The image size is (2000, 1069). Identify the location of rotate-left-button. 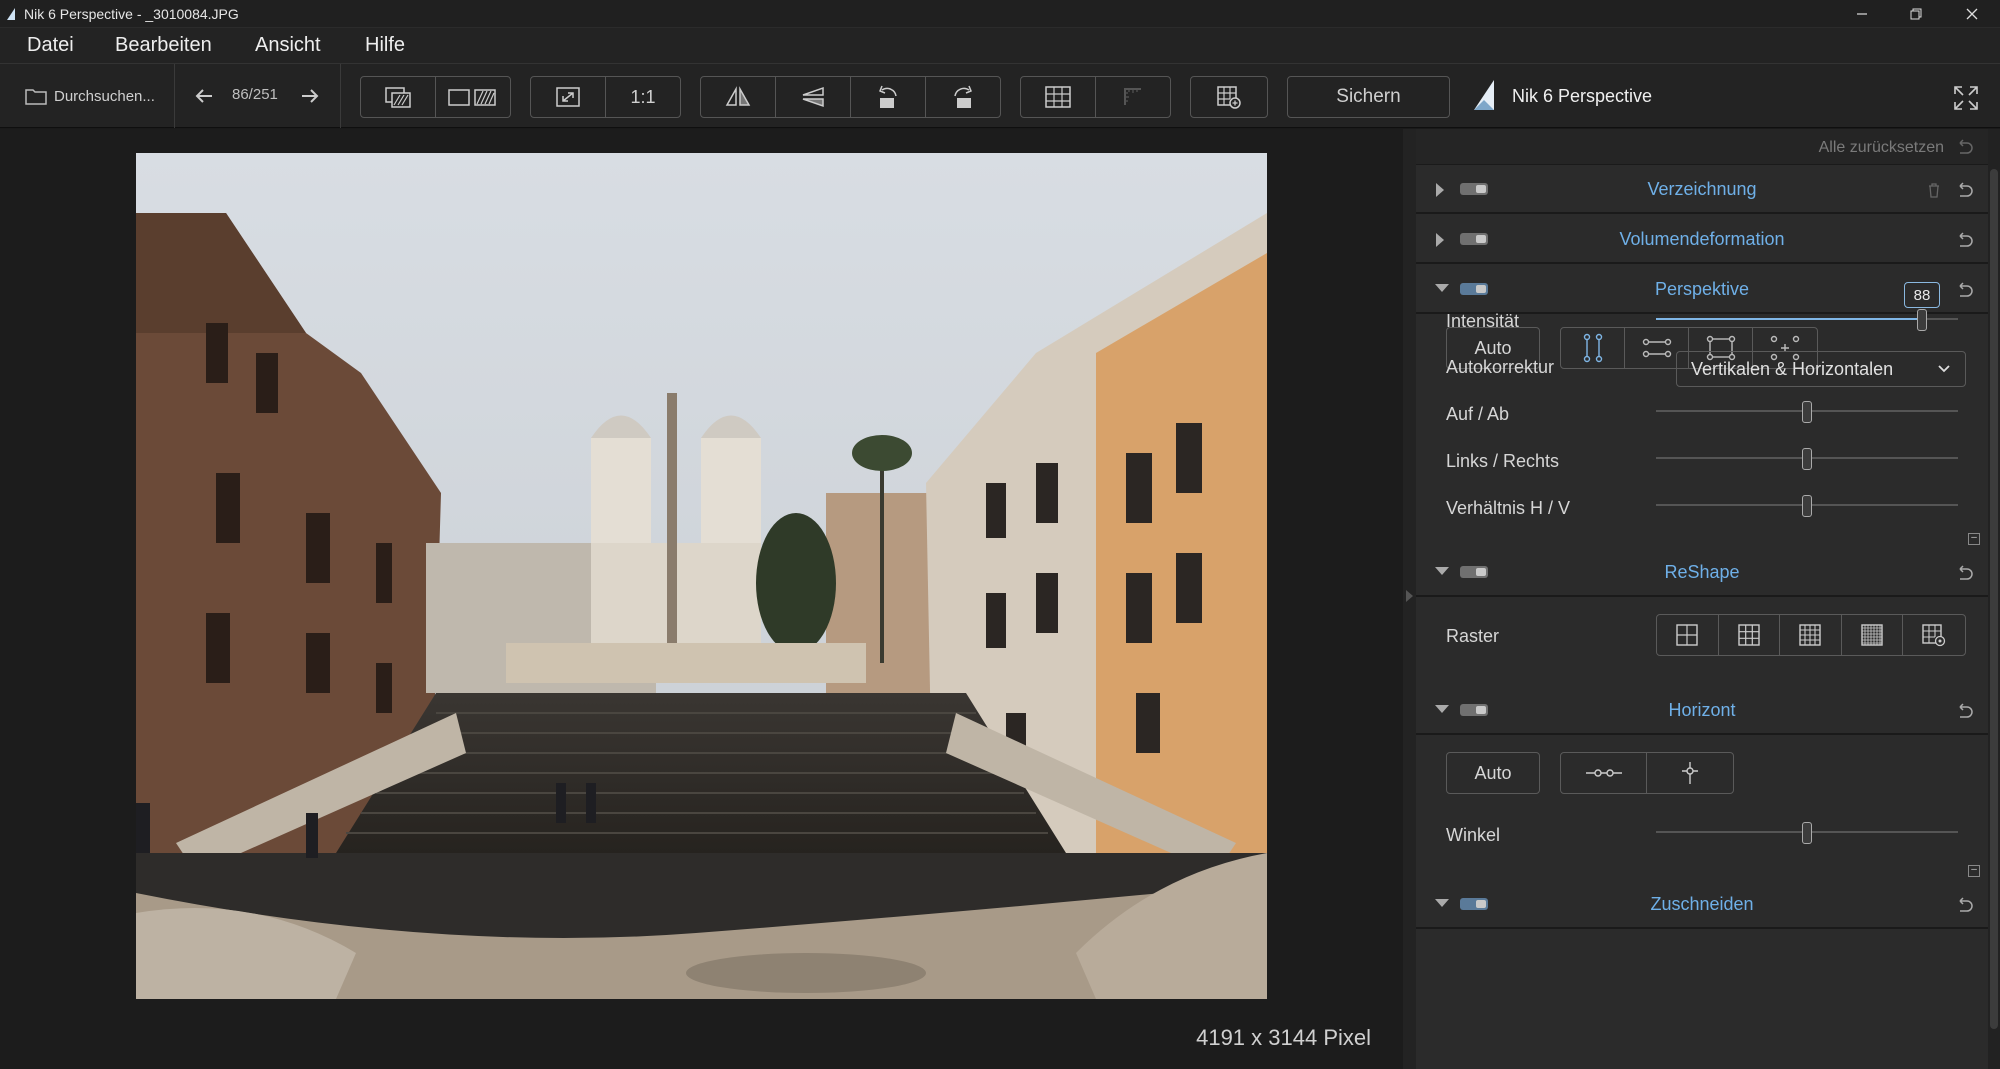
(888, 97).